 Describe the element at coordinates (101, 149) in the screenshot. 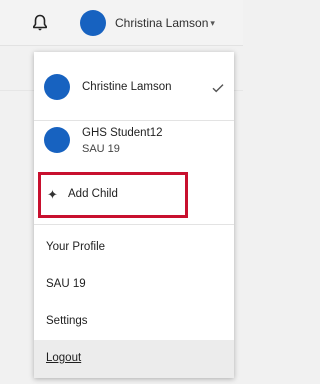

I see `account-subtitle: SAU 19` at that location.